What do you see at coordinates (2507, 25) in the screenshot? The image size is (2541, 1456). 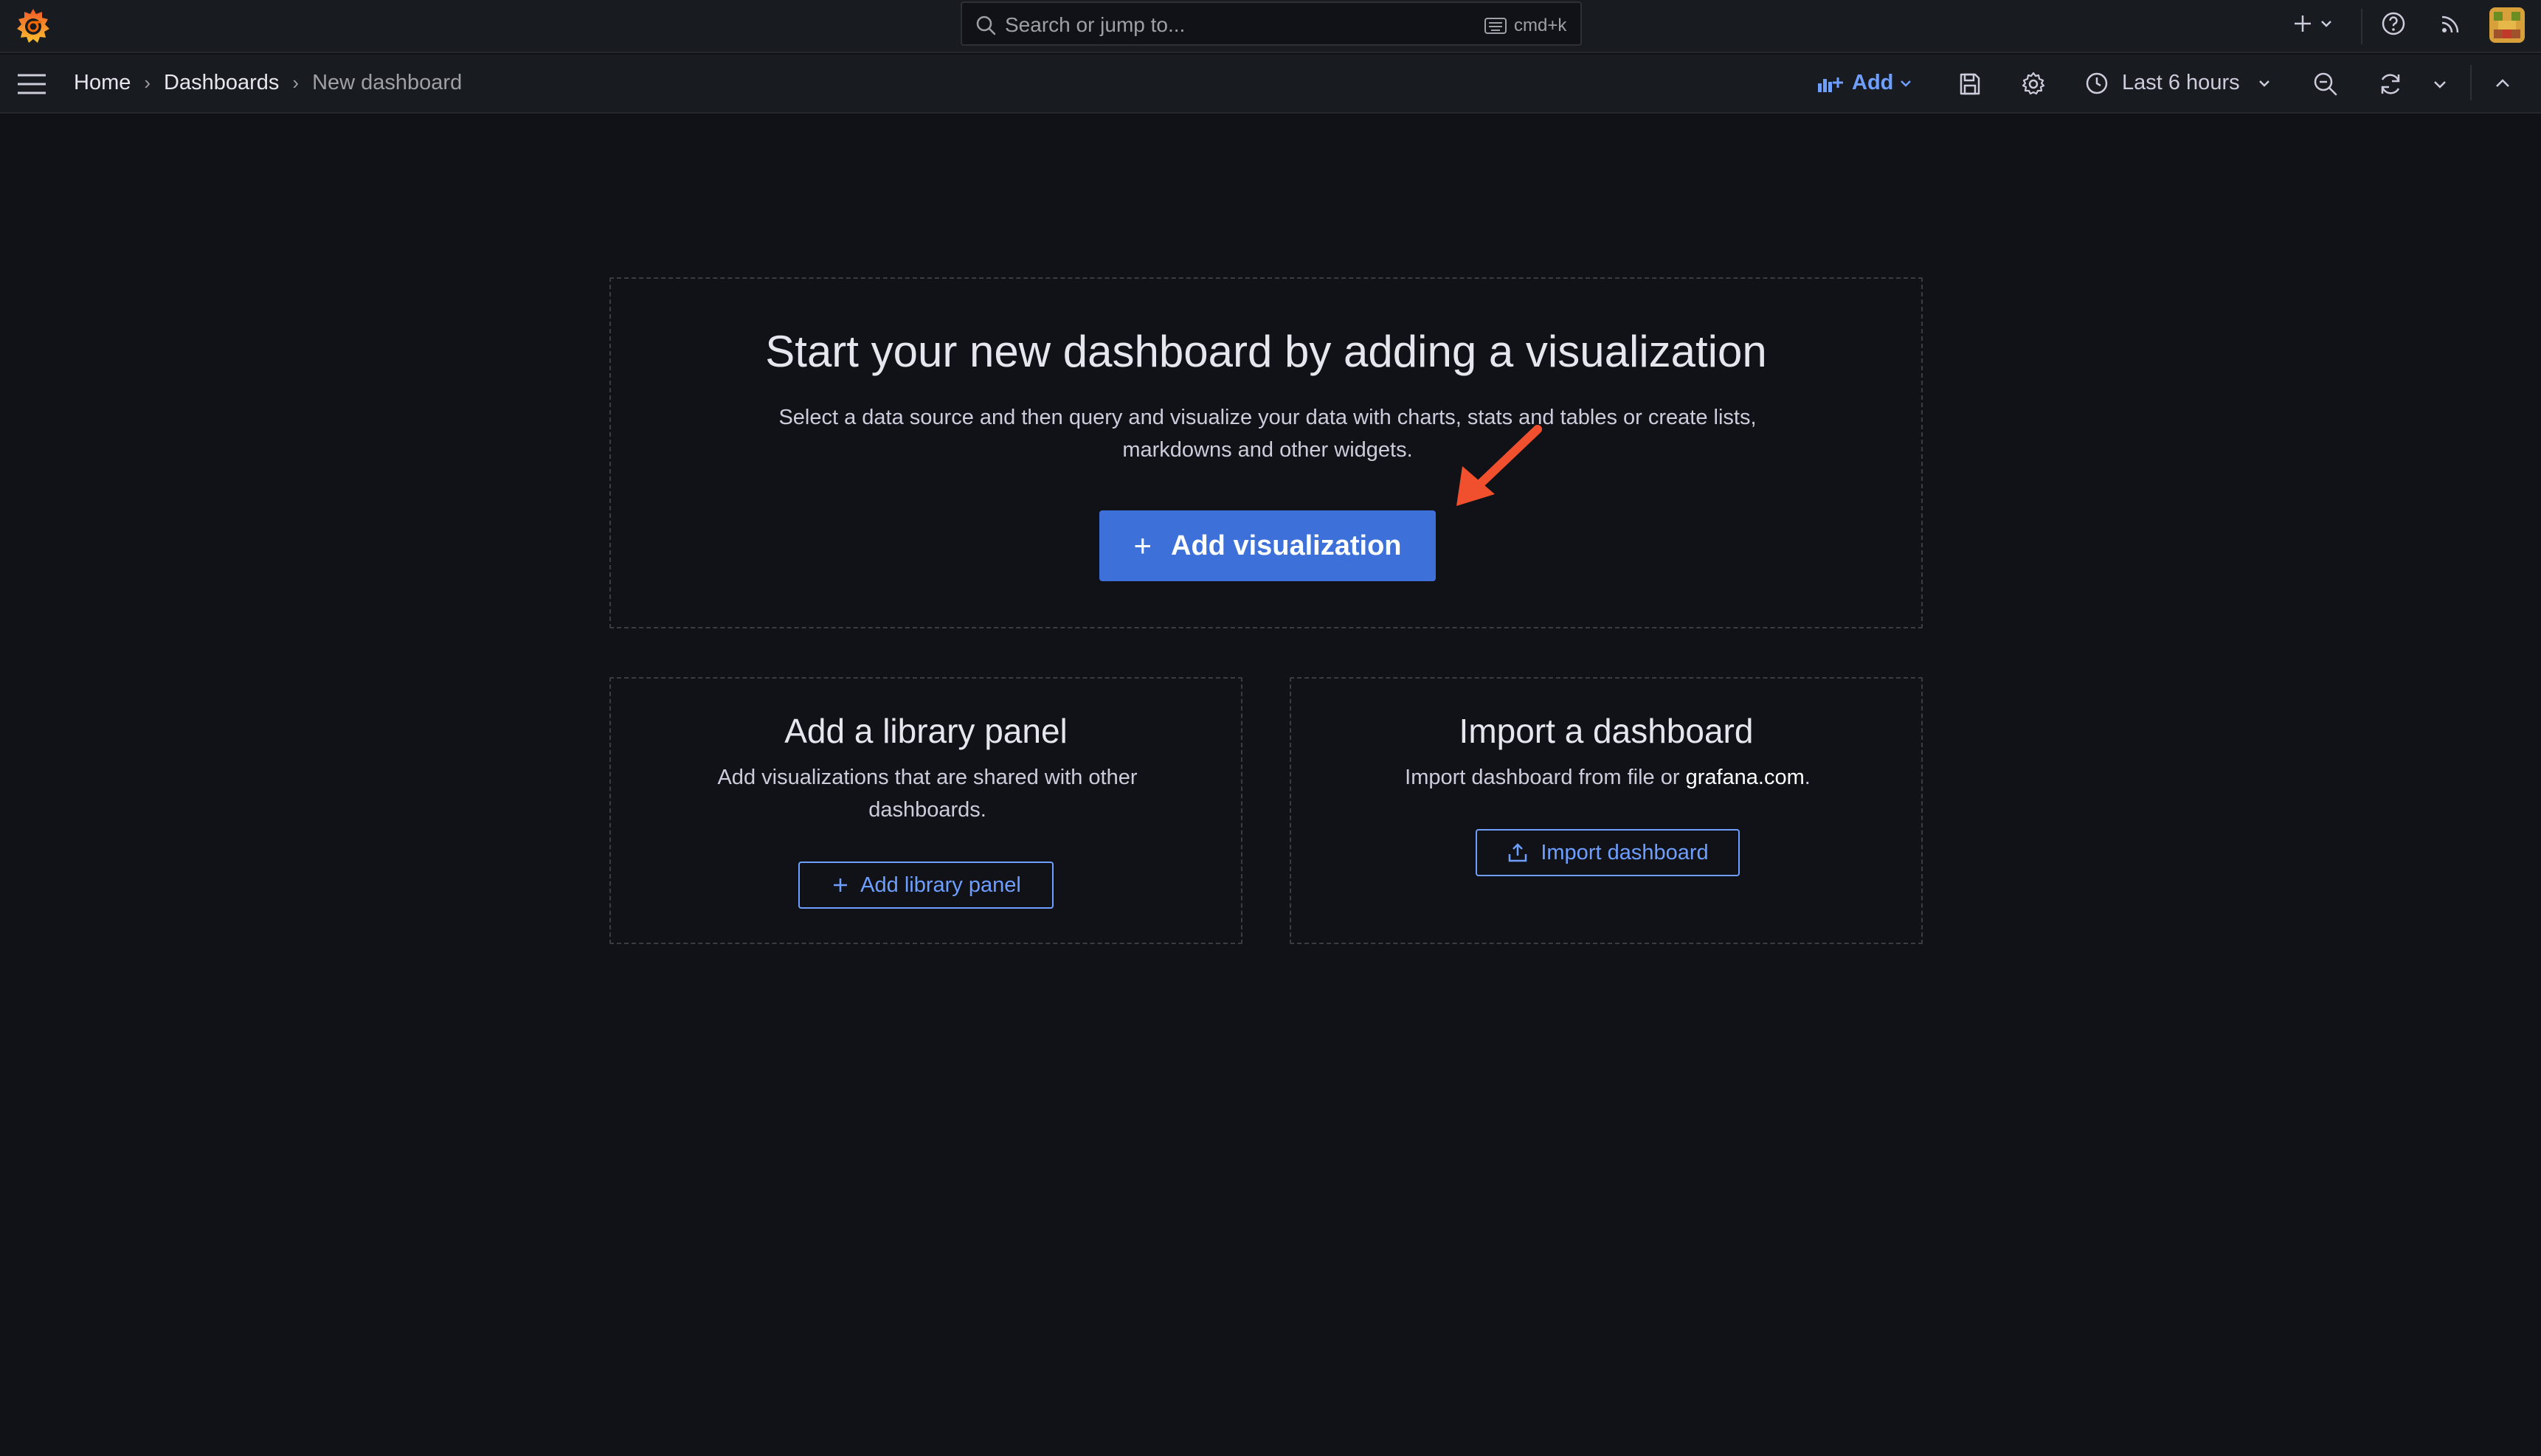 I see `user-avatar` at bounding box center [2507, 25].